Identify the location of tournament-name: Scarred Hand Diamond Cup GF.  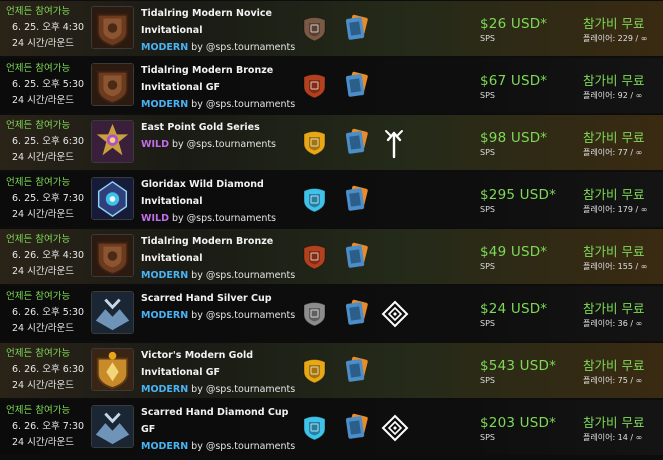
(221, 421).